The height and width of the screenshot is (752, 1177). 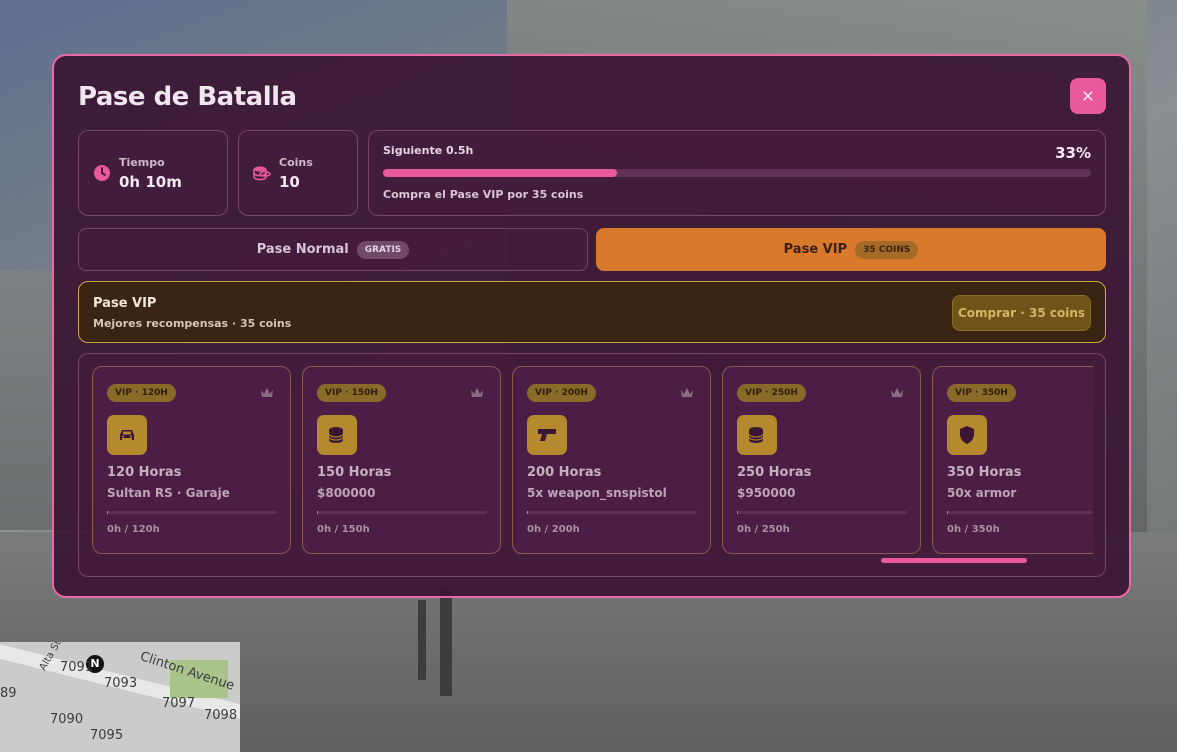 I want to click on reward-tier-badge: VIP · 120H, so click(x=141, y=393).